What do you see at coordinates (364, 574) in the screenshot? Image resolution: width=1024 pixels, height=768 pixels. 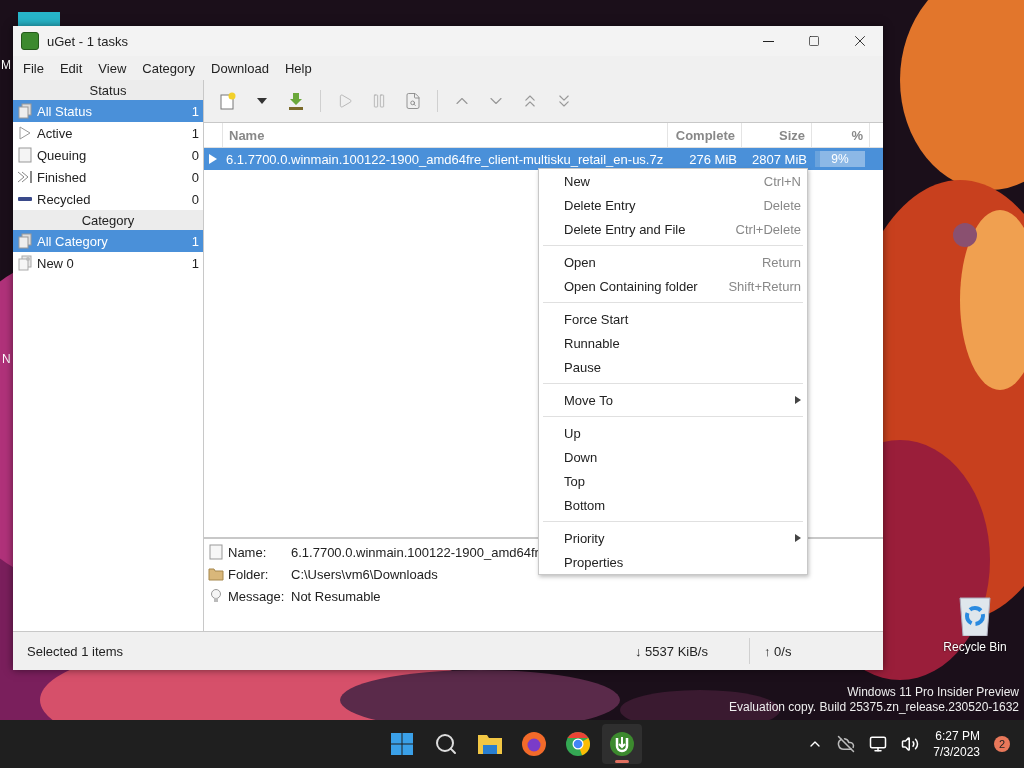 I see `detail-value: C:\Users\vm6\Downloads` at bounding box center [364, 574].